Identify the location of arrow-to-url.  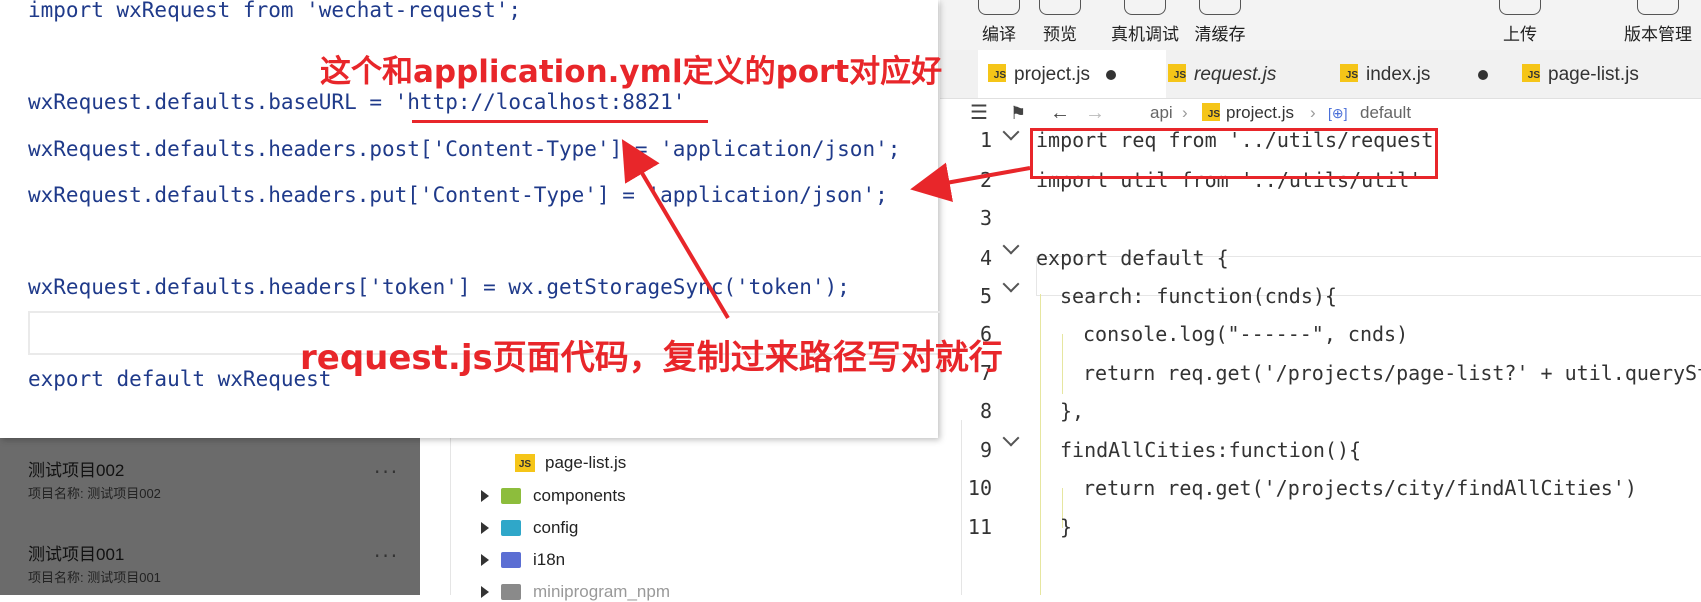
(675, 229).